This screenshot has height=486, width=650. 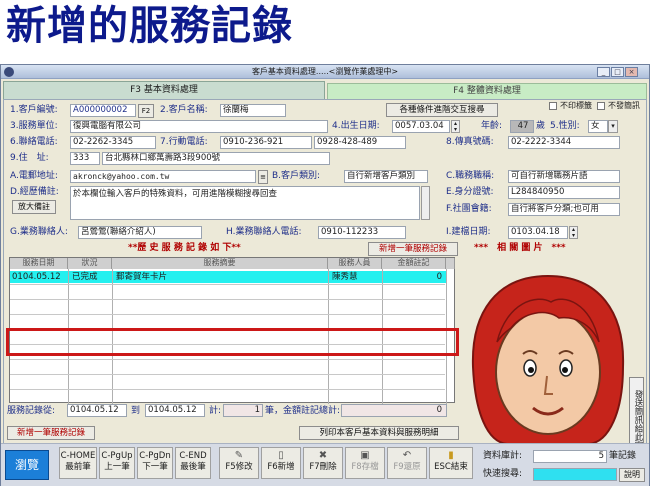 What do you see at coordinates (266, 142) in the screenshot?
I see `mobile-field: 0910-236-921` at bounding box center [266, 142].